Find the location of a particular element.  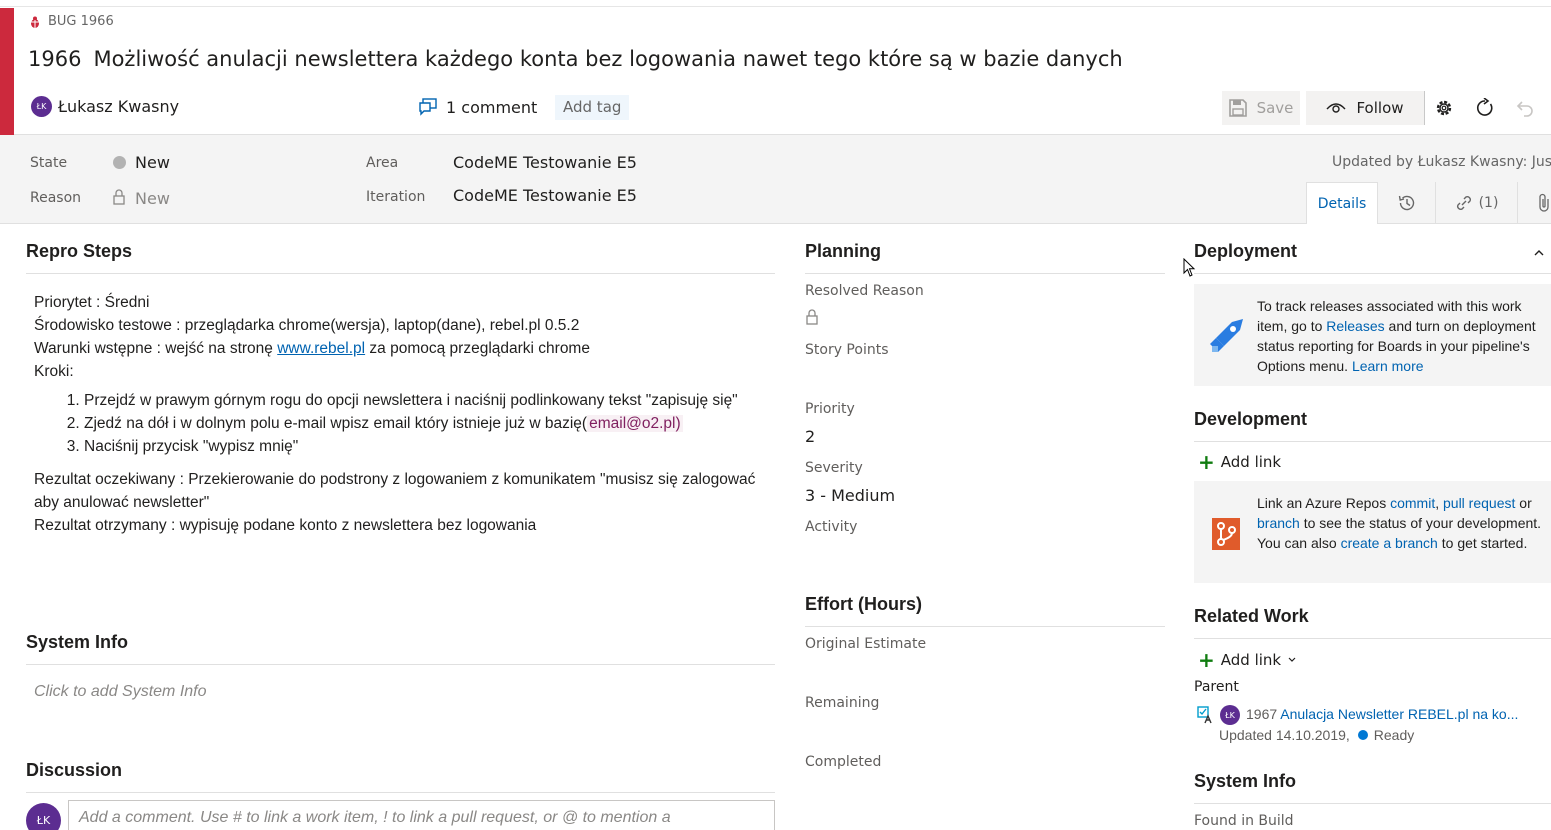

effort-heading: Effort (Hours) is located at coordinates (863, 604).